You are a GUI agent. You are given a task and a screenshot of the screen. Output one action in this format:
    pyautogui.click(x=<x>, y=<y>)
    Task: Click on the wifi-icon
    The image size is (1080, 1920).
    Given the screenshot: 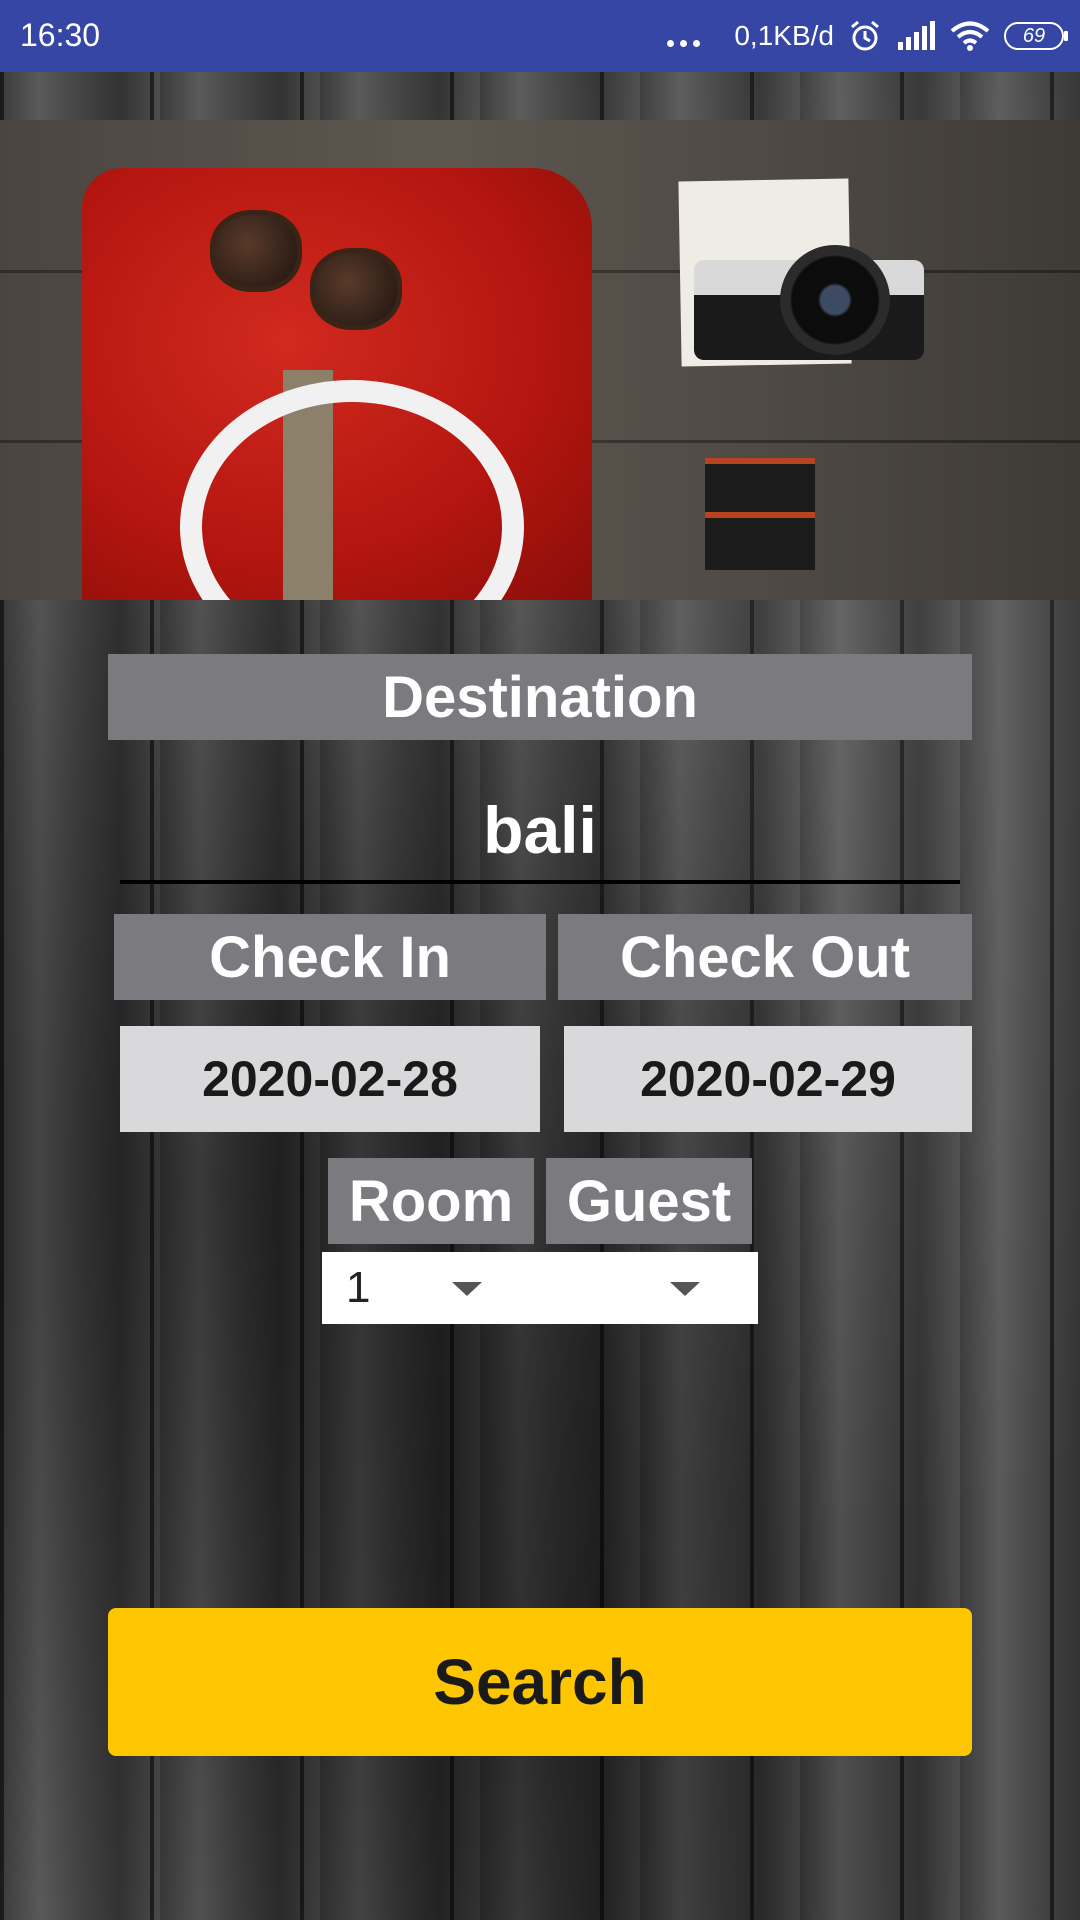 What is the action you would take?
    pyautogui.click(x=970, y=36)
    